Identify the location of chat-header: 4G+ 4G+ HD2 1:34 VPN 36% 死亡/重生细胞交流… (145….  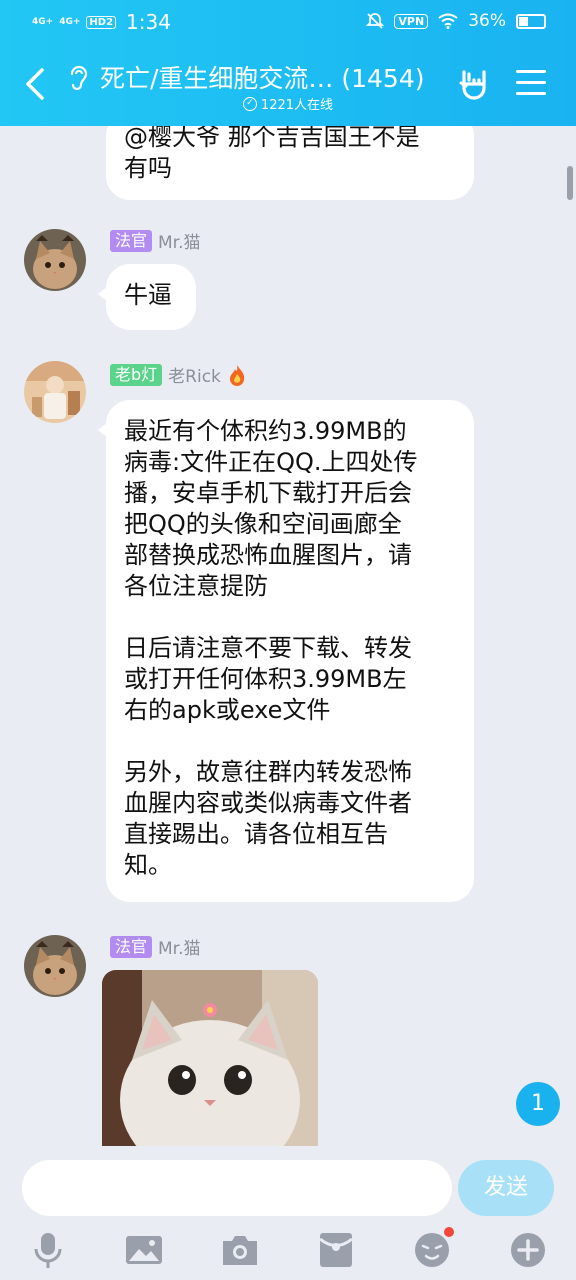
(288, 63).